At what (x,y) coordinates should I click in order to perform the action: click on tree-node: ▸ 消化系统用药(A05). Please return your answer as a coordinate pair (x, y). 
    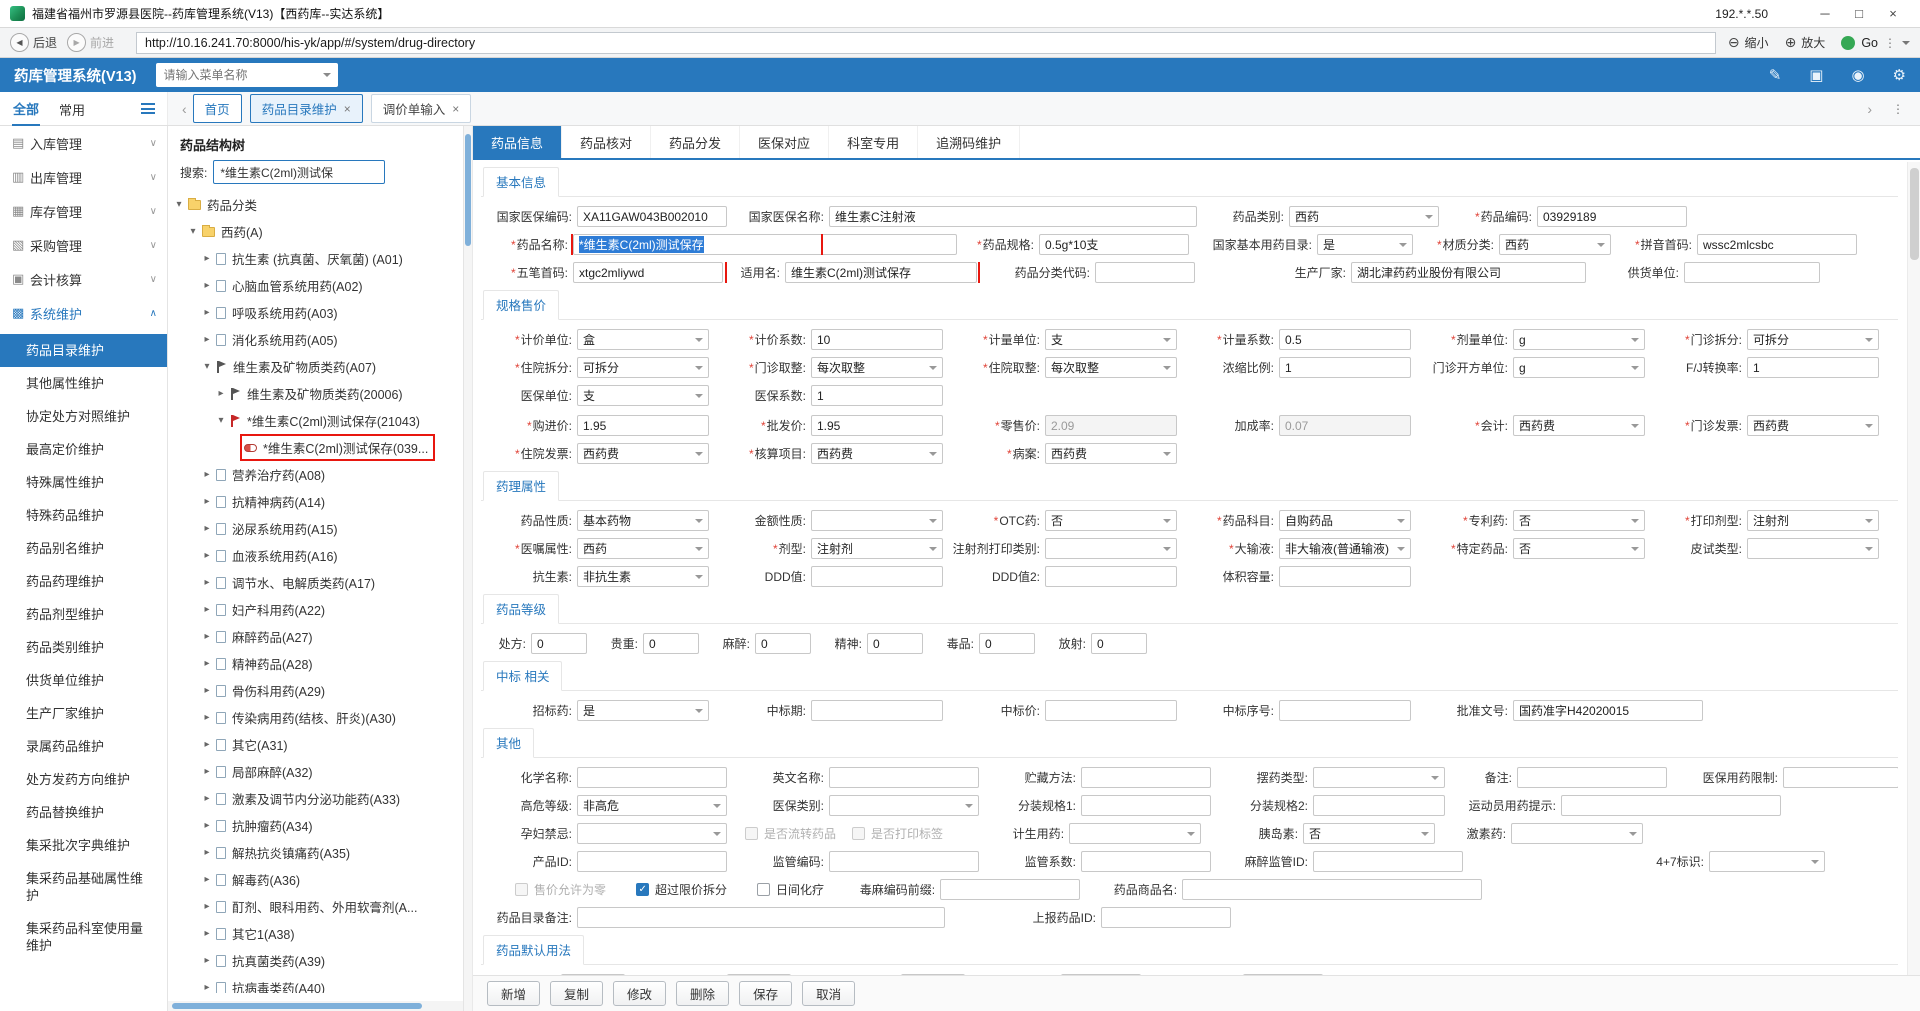
    Looking at the image, I should click on (315, 339).